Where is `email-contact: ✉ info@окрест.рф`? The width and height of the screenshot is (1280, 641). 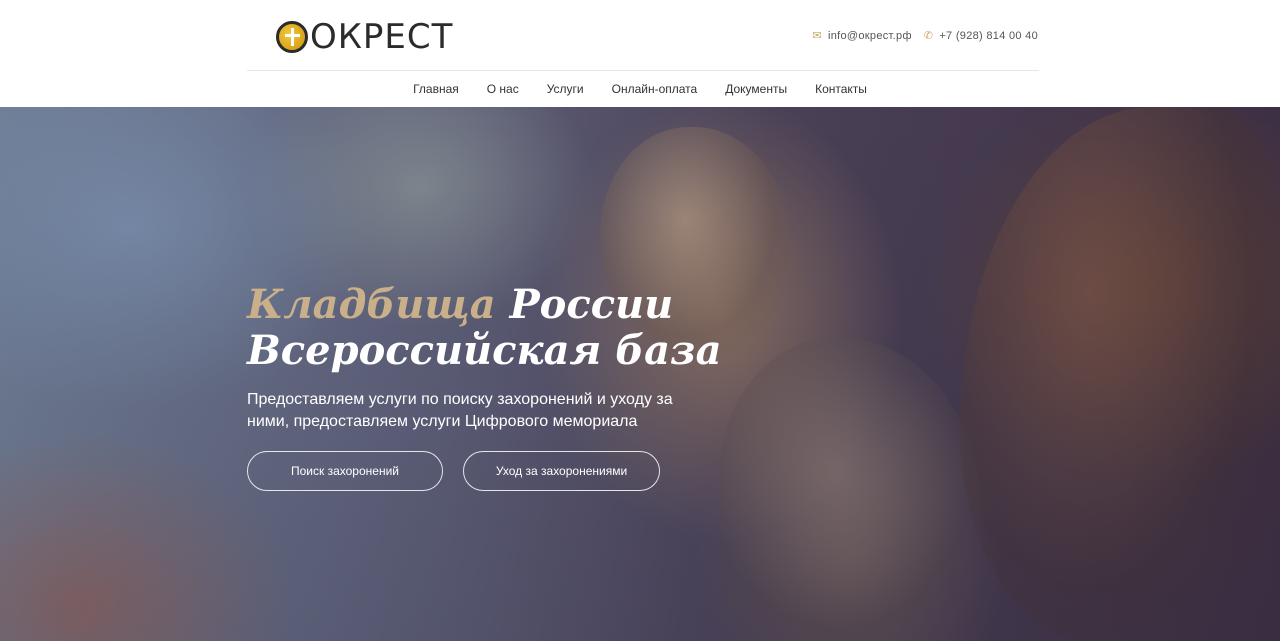 email-contact: ✉ info@окрест.рф is located at coordinates (862, 36).